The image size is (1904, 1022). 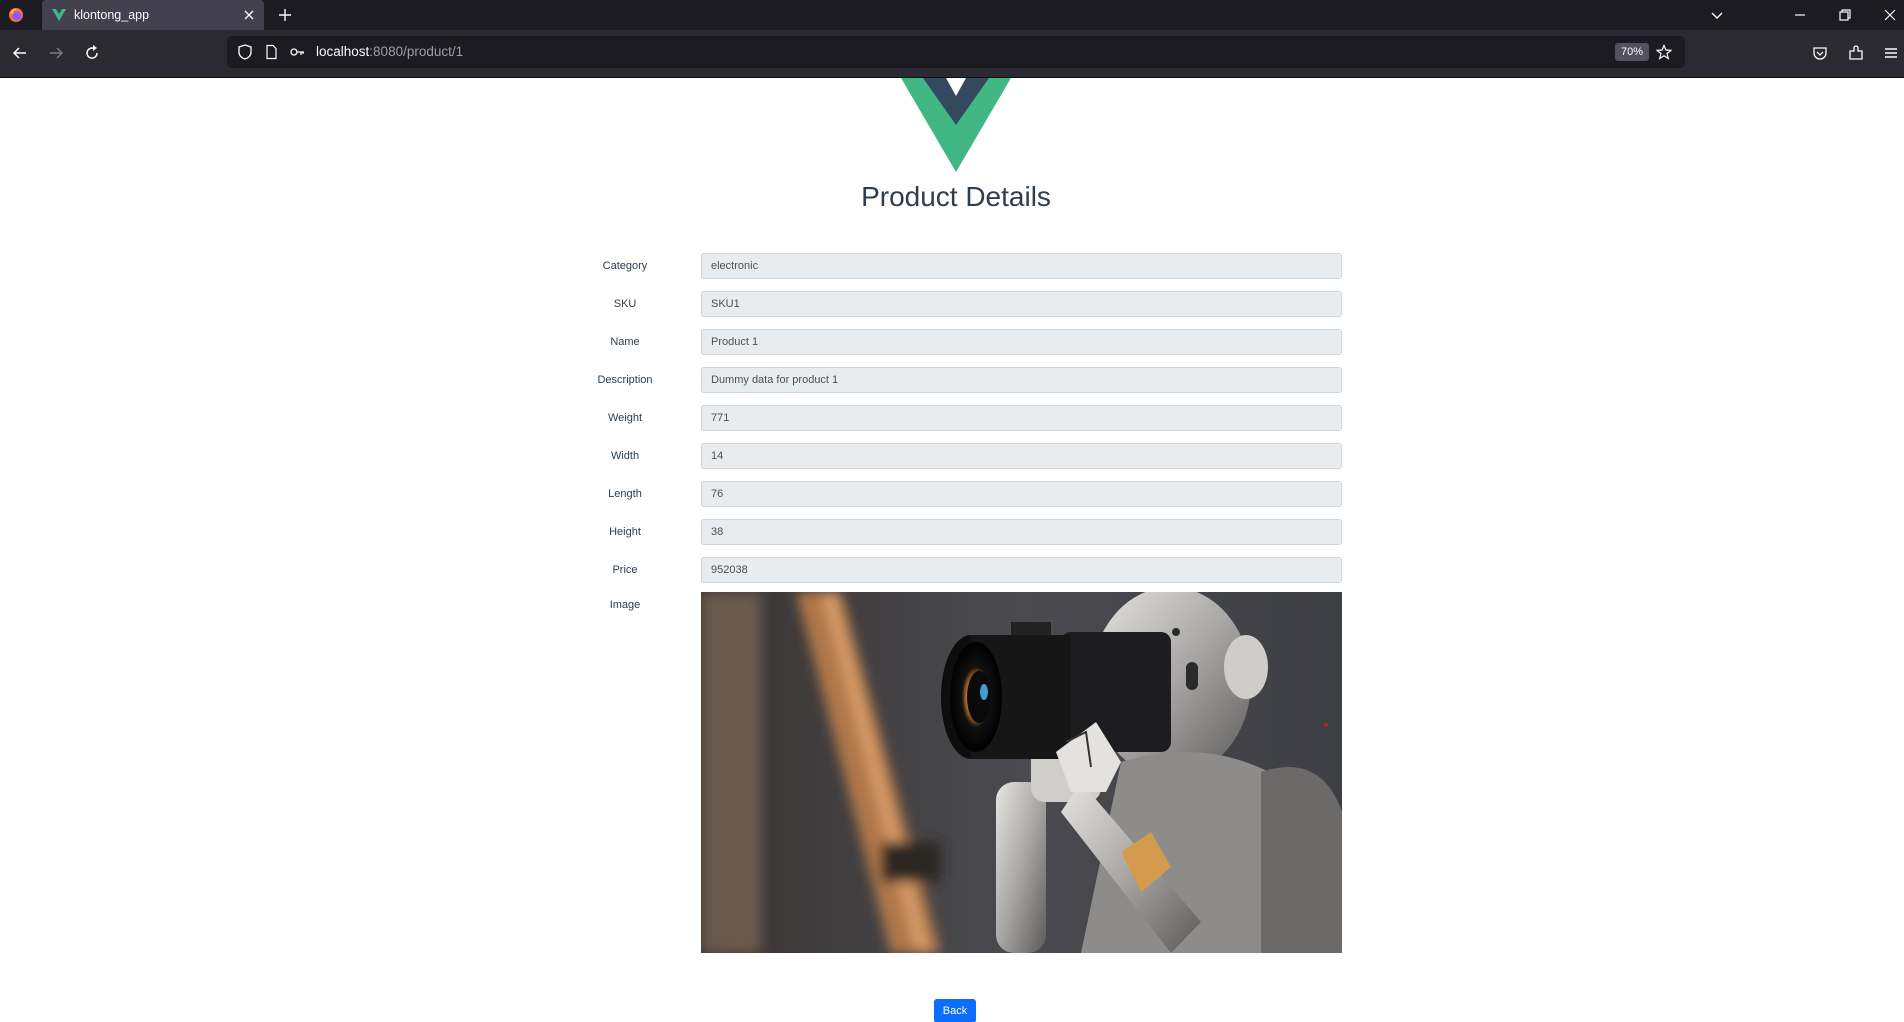 What do you see at coordinates (1021, 772) in the screenshot?
I see `product-image` at bounding box center [1021, 772].